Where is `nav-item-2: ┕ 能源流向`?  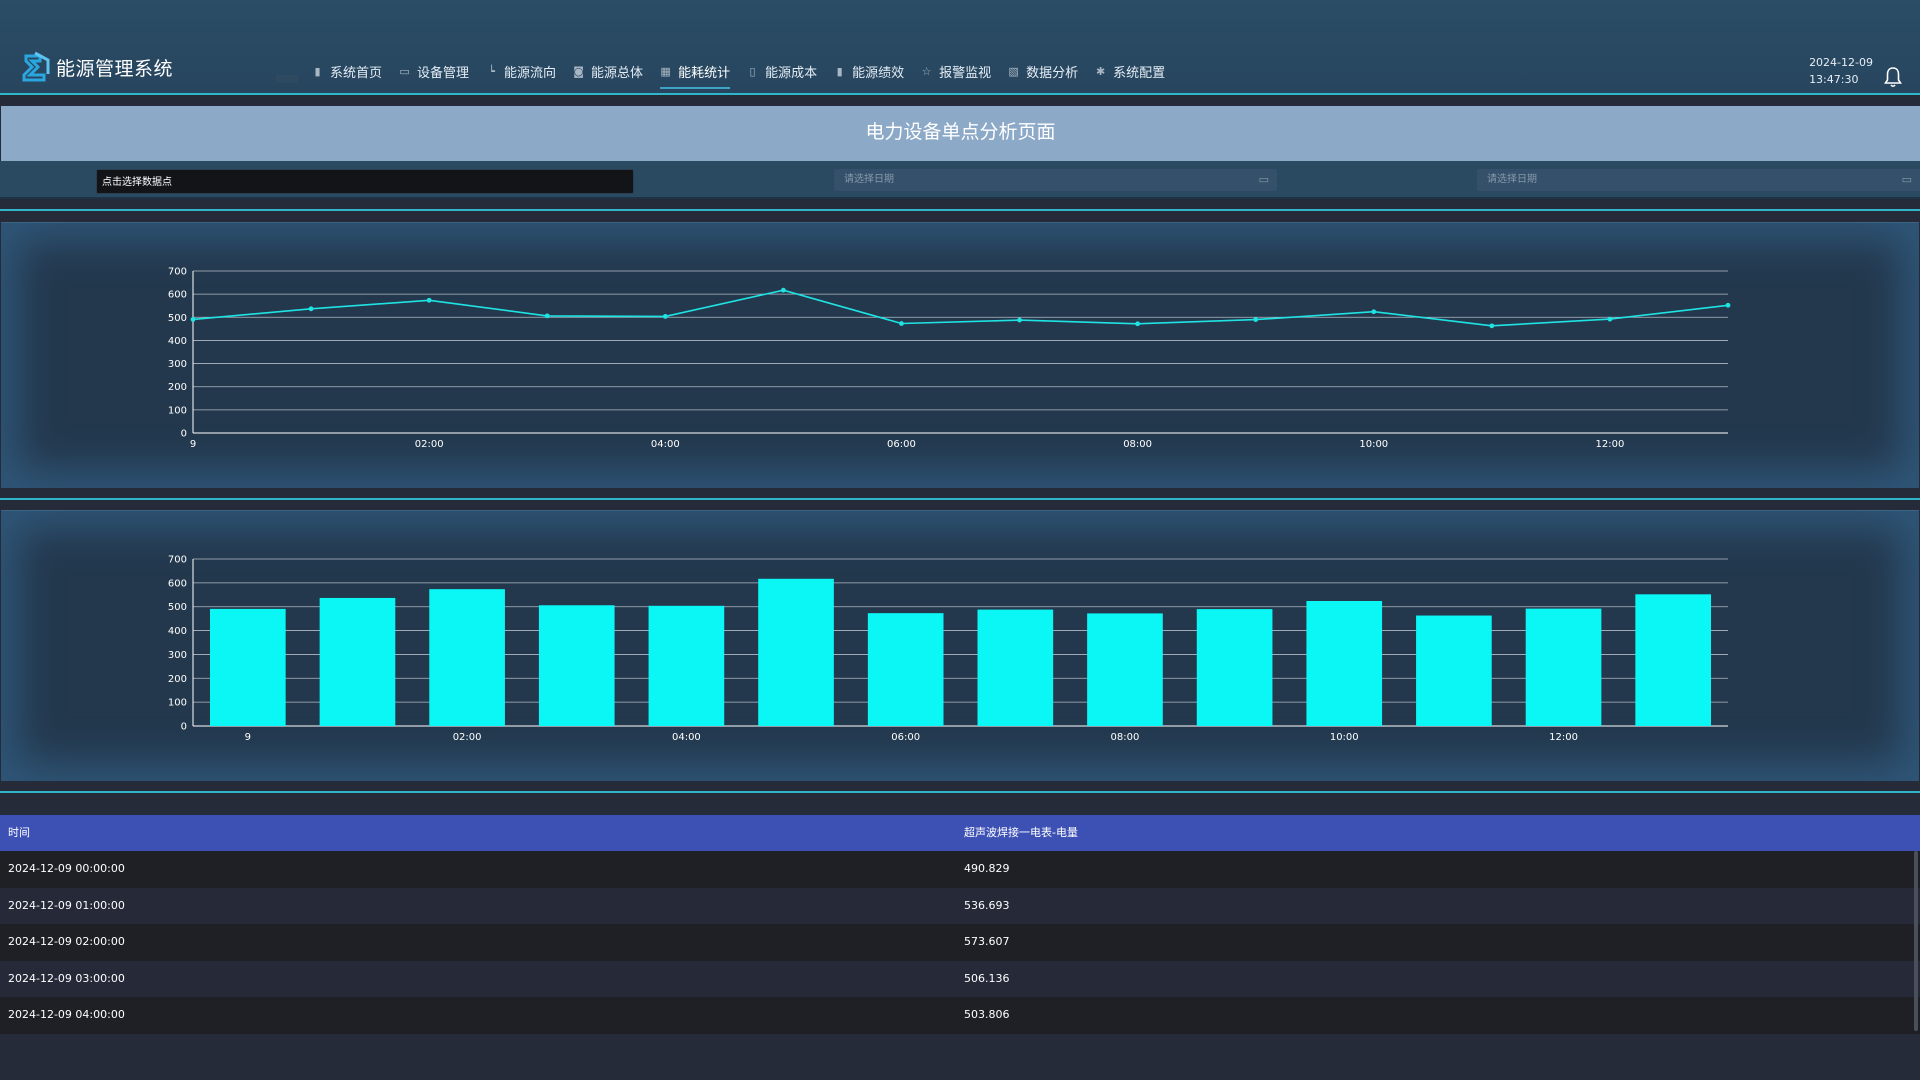
nav-item-2: ┕ 能源流向 is located at coordinates (521, 71).